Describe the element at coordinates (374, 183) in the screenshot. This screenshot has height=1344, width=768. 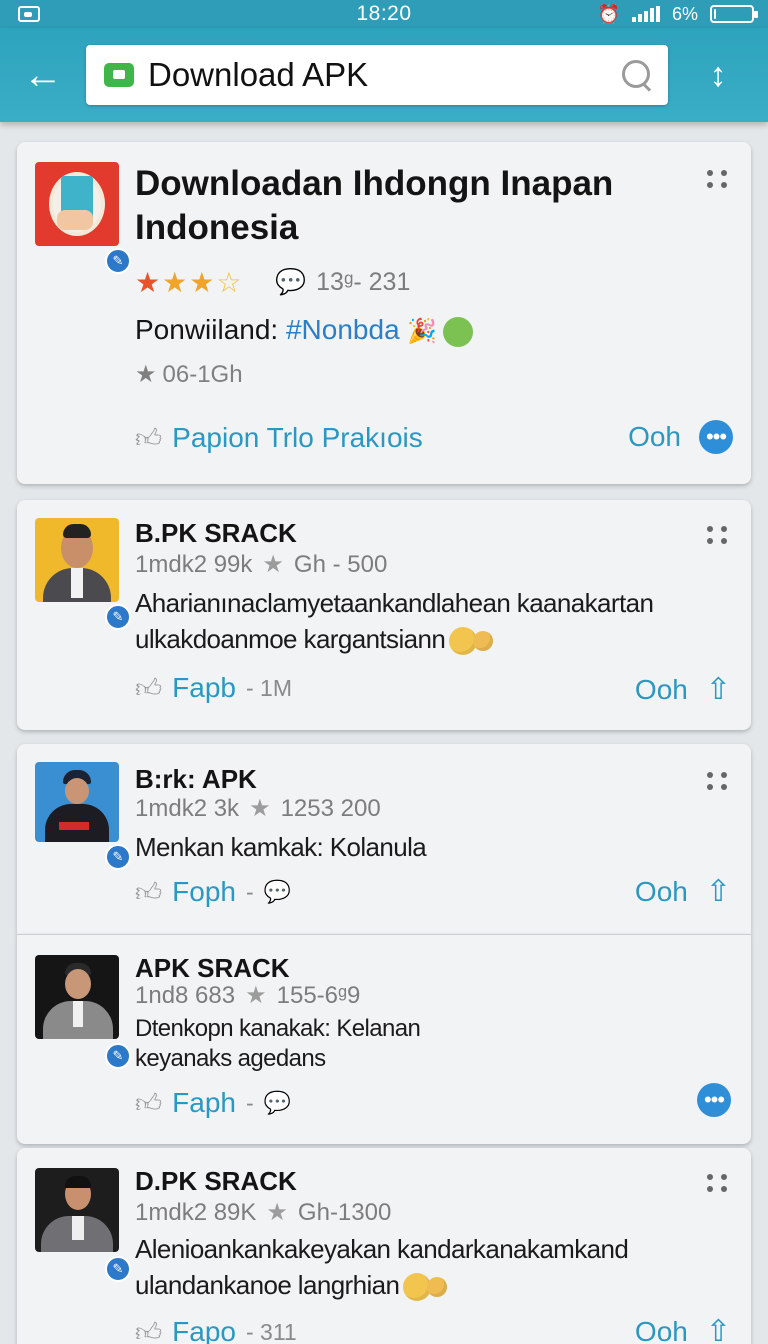
I see `featured-title-line1: Downloadan Ihdongn Inapan` at that location.